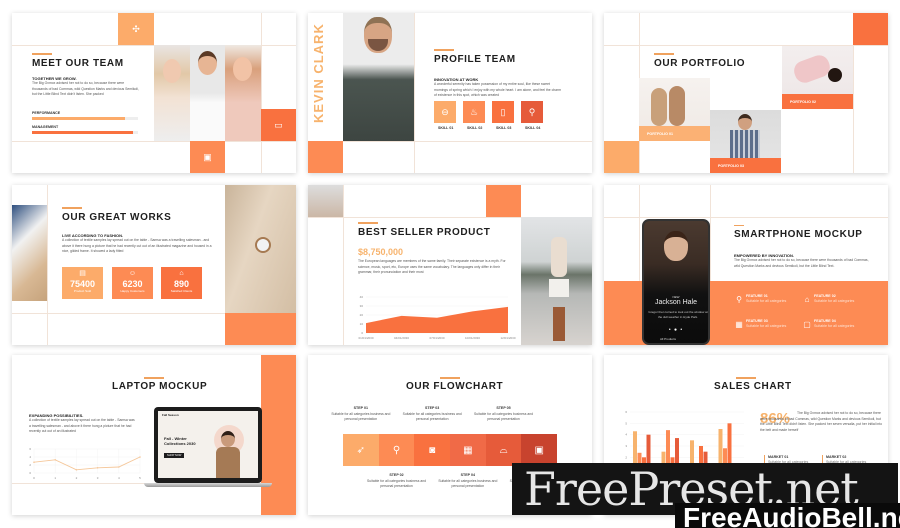 The height and width of the screenshot is (528, 900). What do you see at coordinates (325, 201) in the screenshot?
I see `thumbnail-photo` at bounding box center [325, 201].